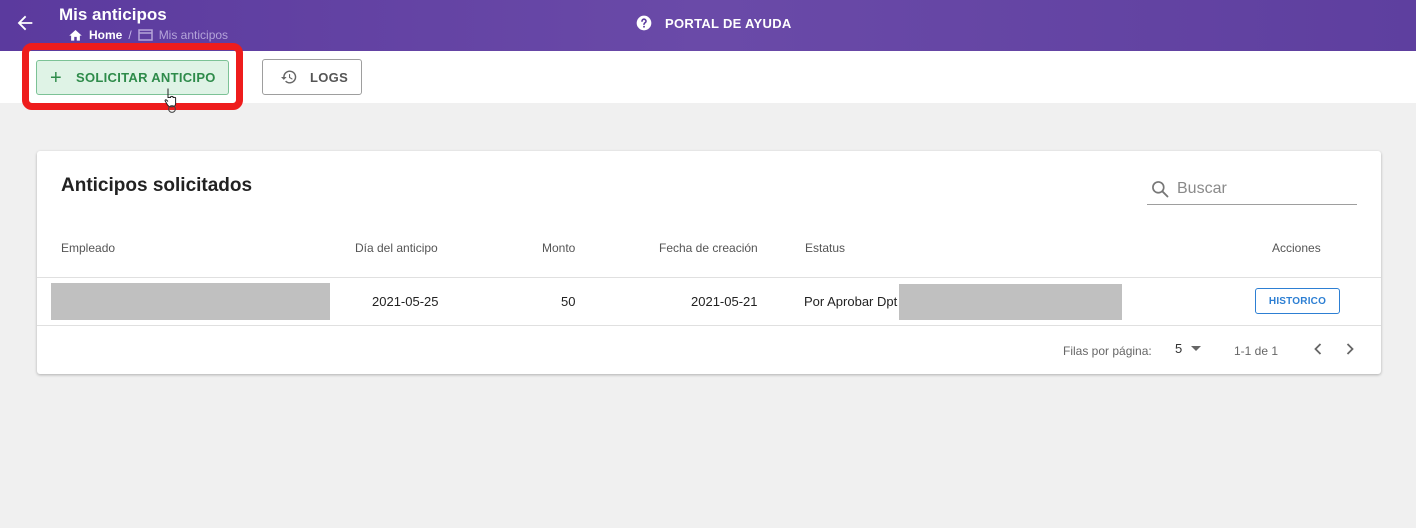  I want to click on help-portal-link: PORTAL DE AYUDA, so click(714, 23).